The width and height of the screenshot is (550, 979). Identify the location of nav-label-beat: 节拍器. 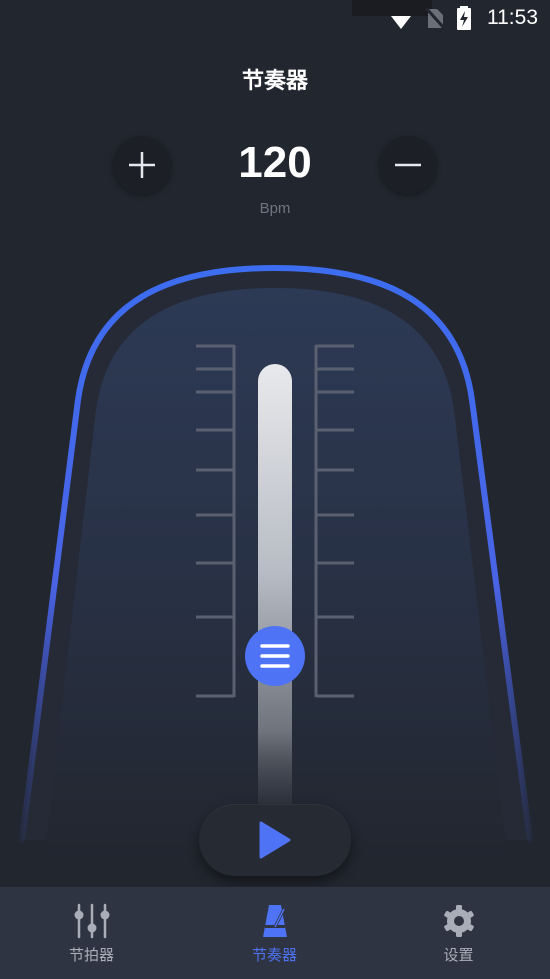
(91, 955).